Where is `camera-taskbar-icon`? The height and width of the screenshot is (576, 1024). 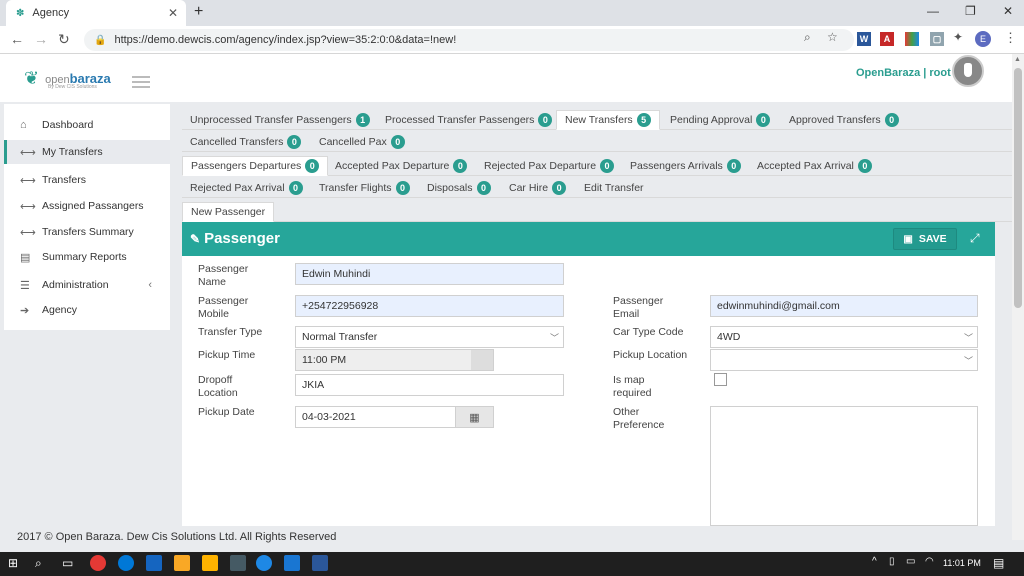 camera-taskbar-icon is located at coordinates (238, 563).